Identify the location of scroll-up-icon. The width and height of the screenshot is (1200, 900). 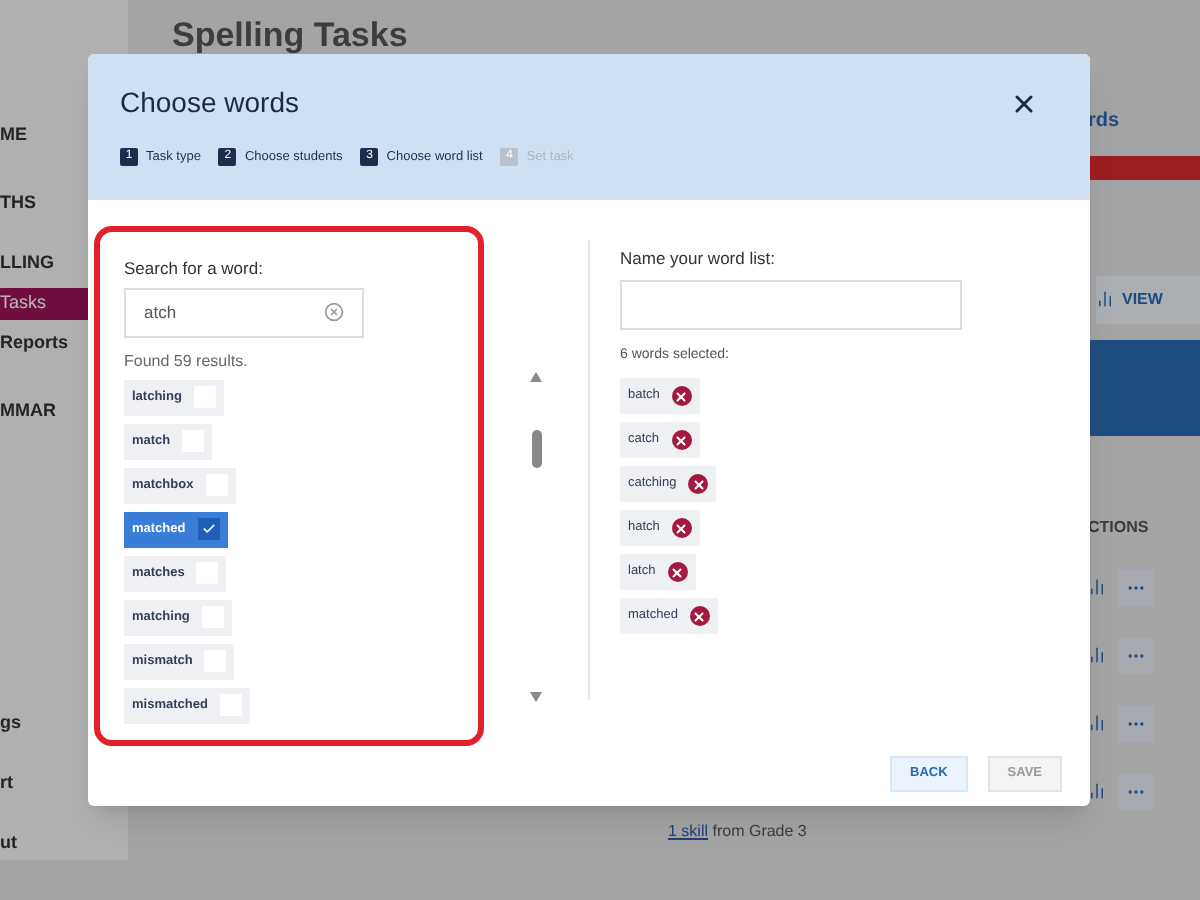
(536, 377).